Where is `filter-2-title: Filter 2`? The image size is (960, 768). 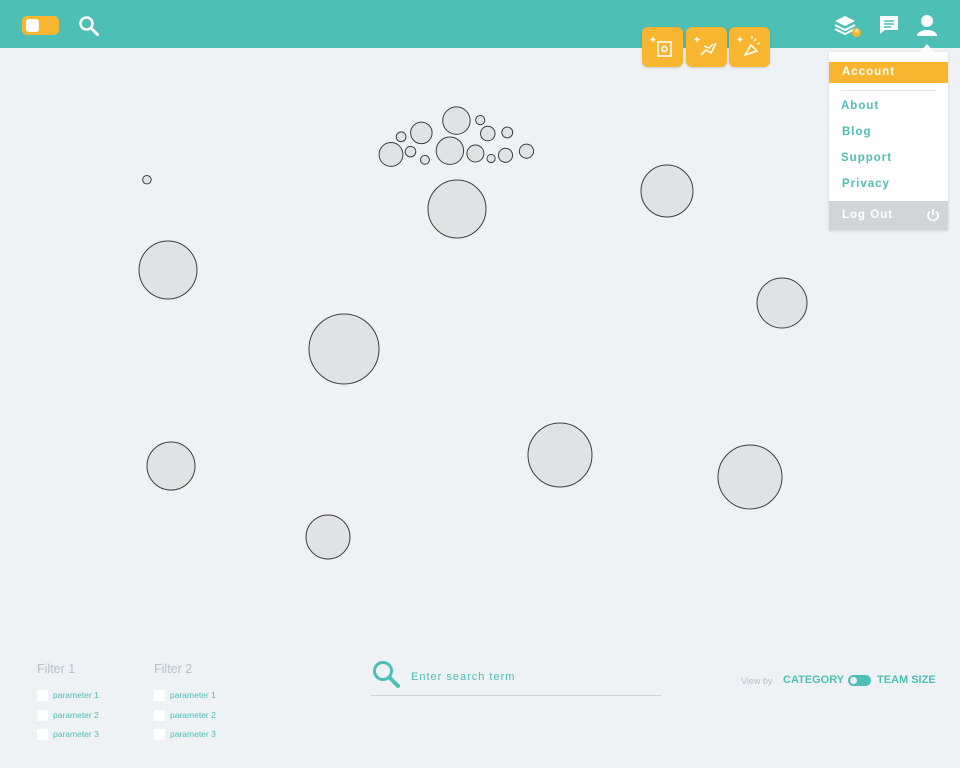 filter-2-title: Filter 2 is located at coordinates (173, 669).